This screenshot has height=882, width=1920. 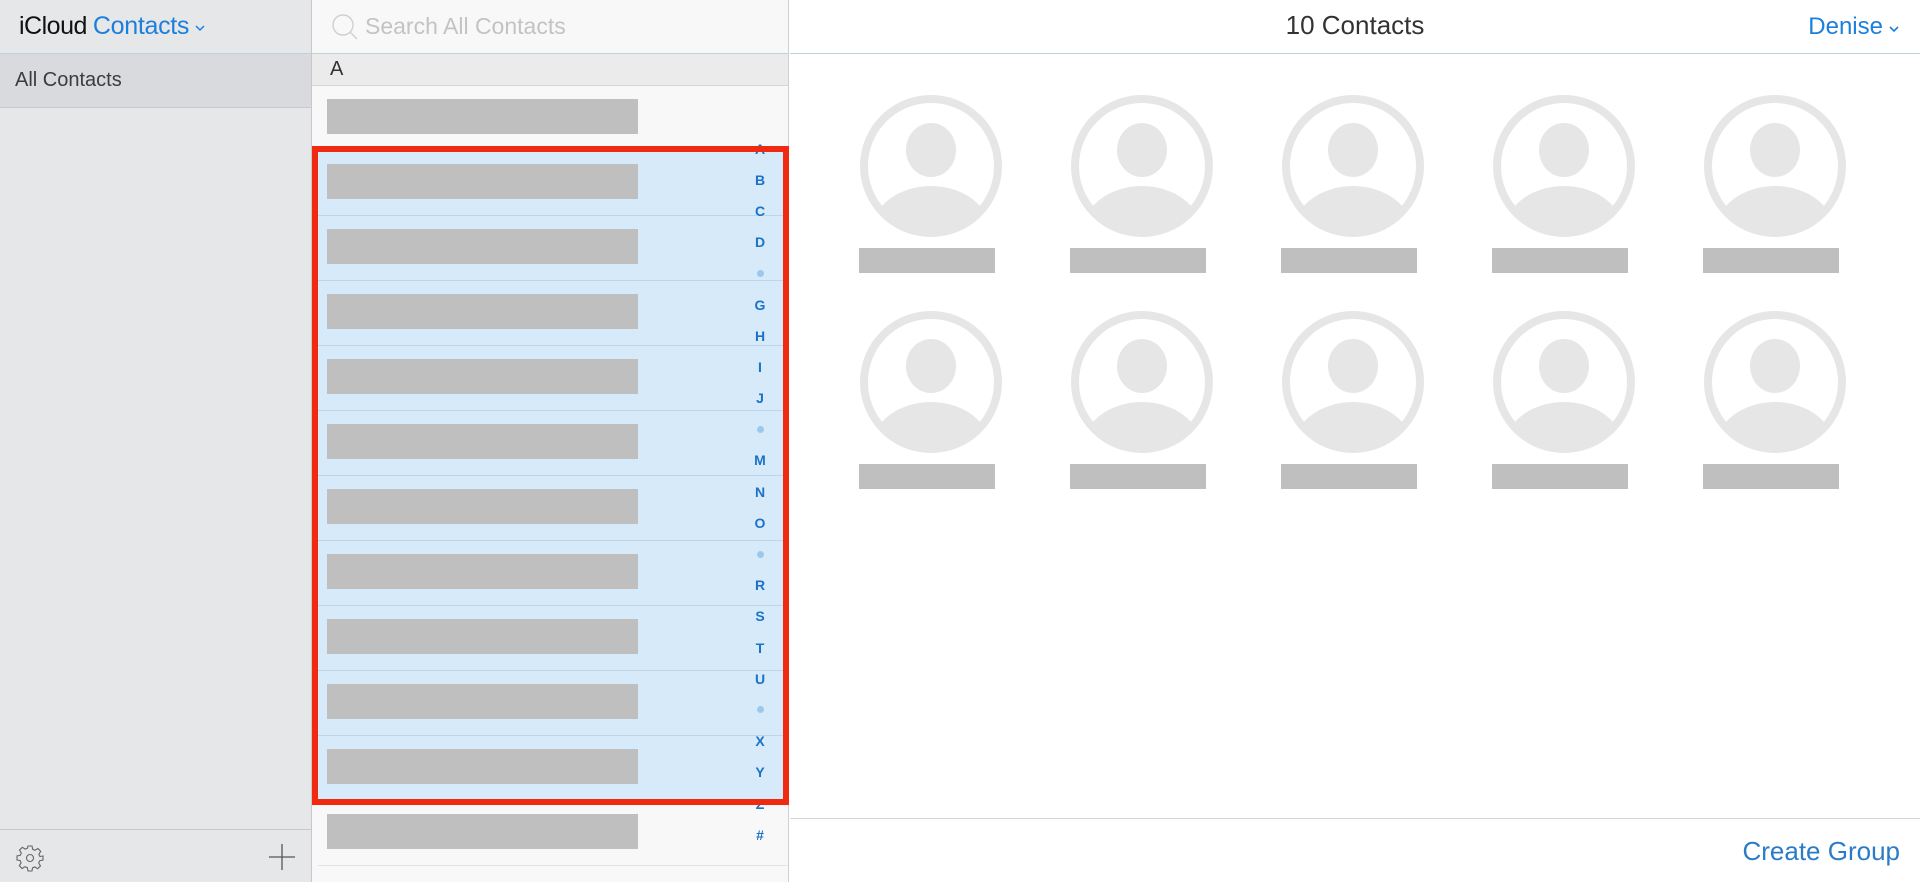 I want to click on index-letter: N, so click(x=760, y=491).